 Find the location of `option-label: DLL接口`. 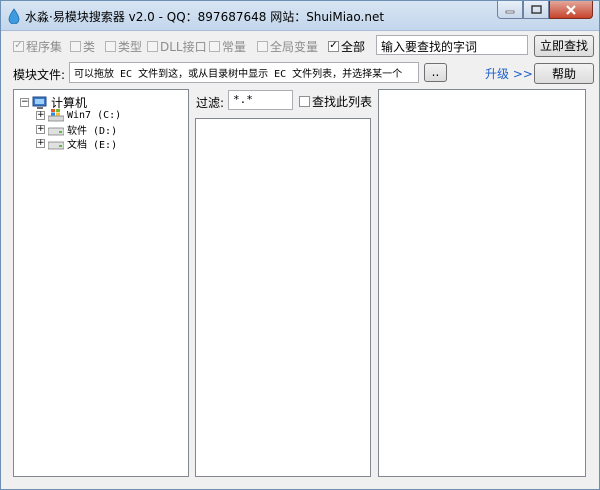

option-label: DLL接口 is located at coordinates (183, 46).